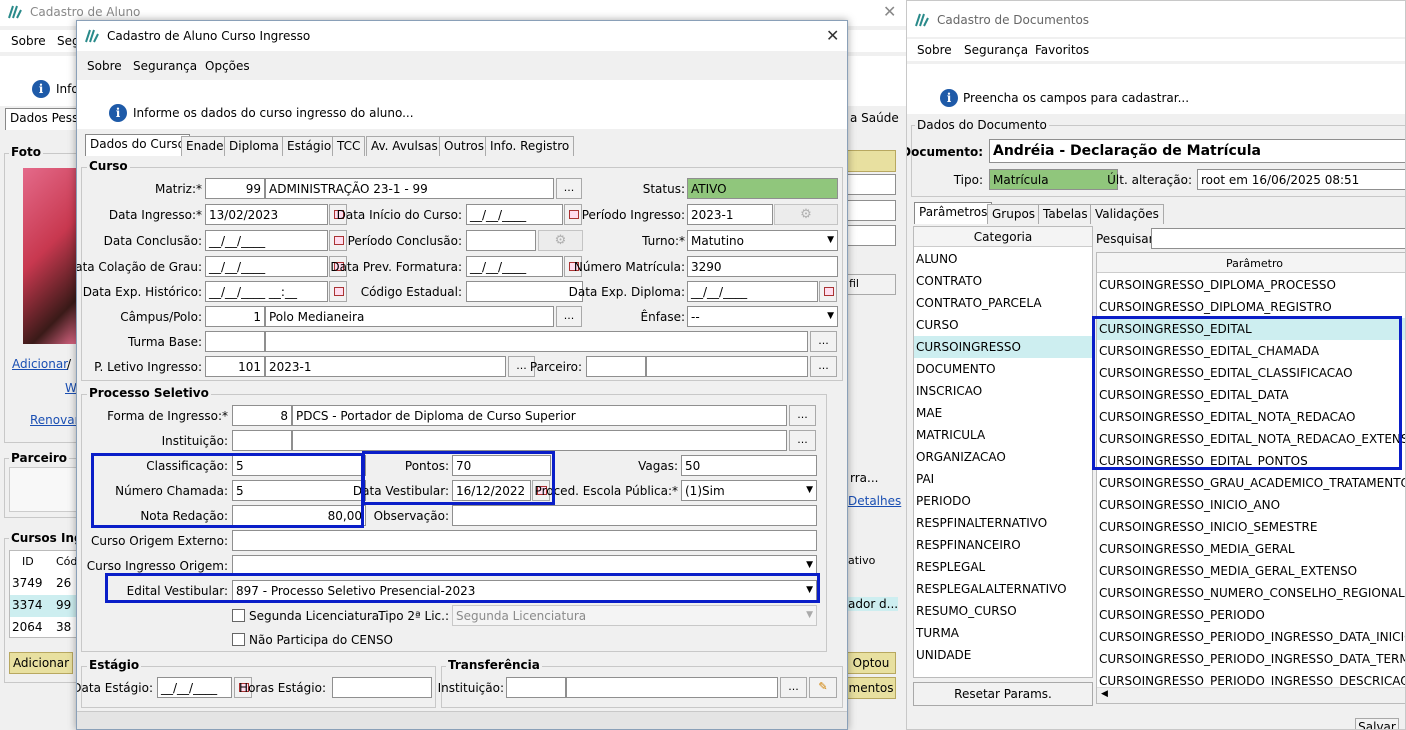 The width and height of the screenshot is (1406, 730). What do you see at coordinates (266, 291) in the screenshot?
I see `exp-historico-field: __/__/____ __:__` at bounding box center [266, 291].